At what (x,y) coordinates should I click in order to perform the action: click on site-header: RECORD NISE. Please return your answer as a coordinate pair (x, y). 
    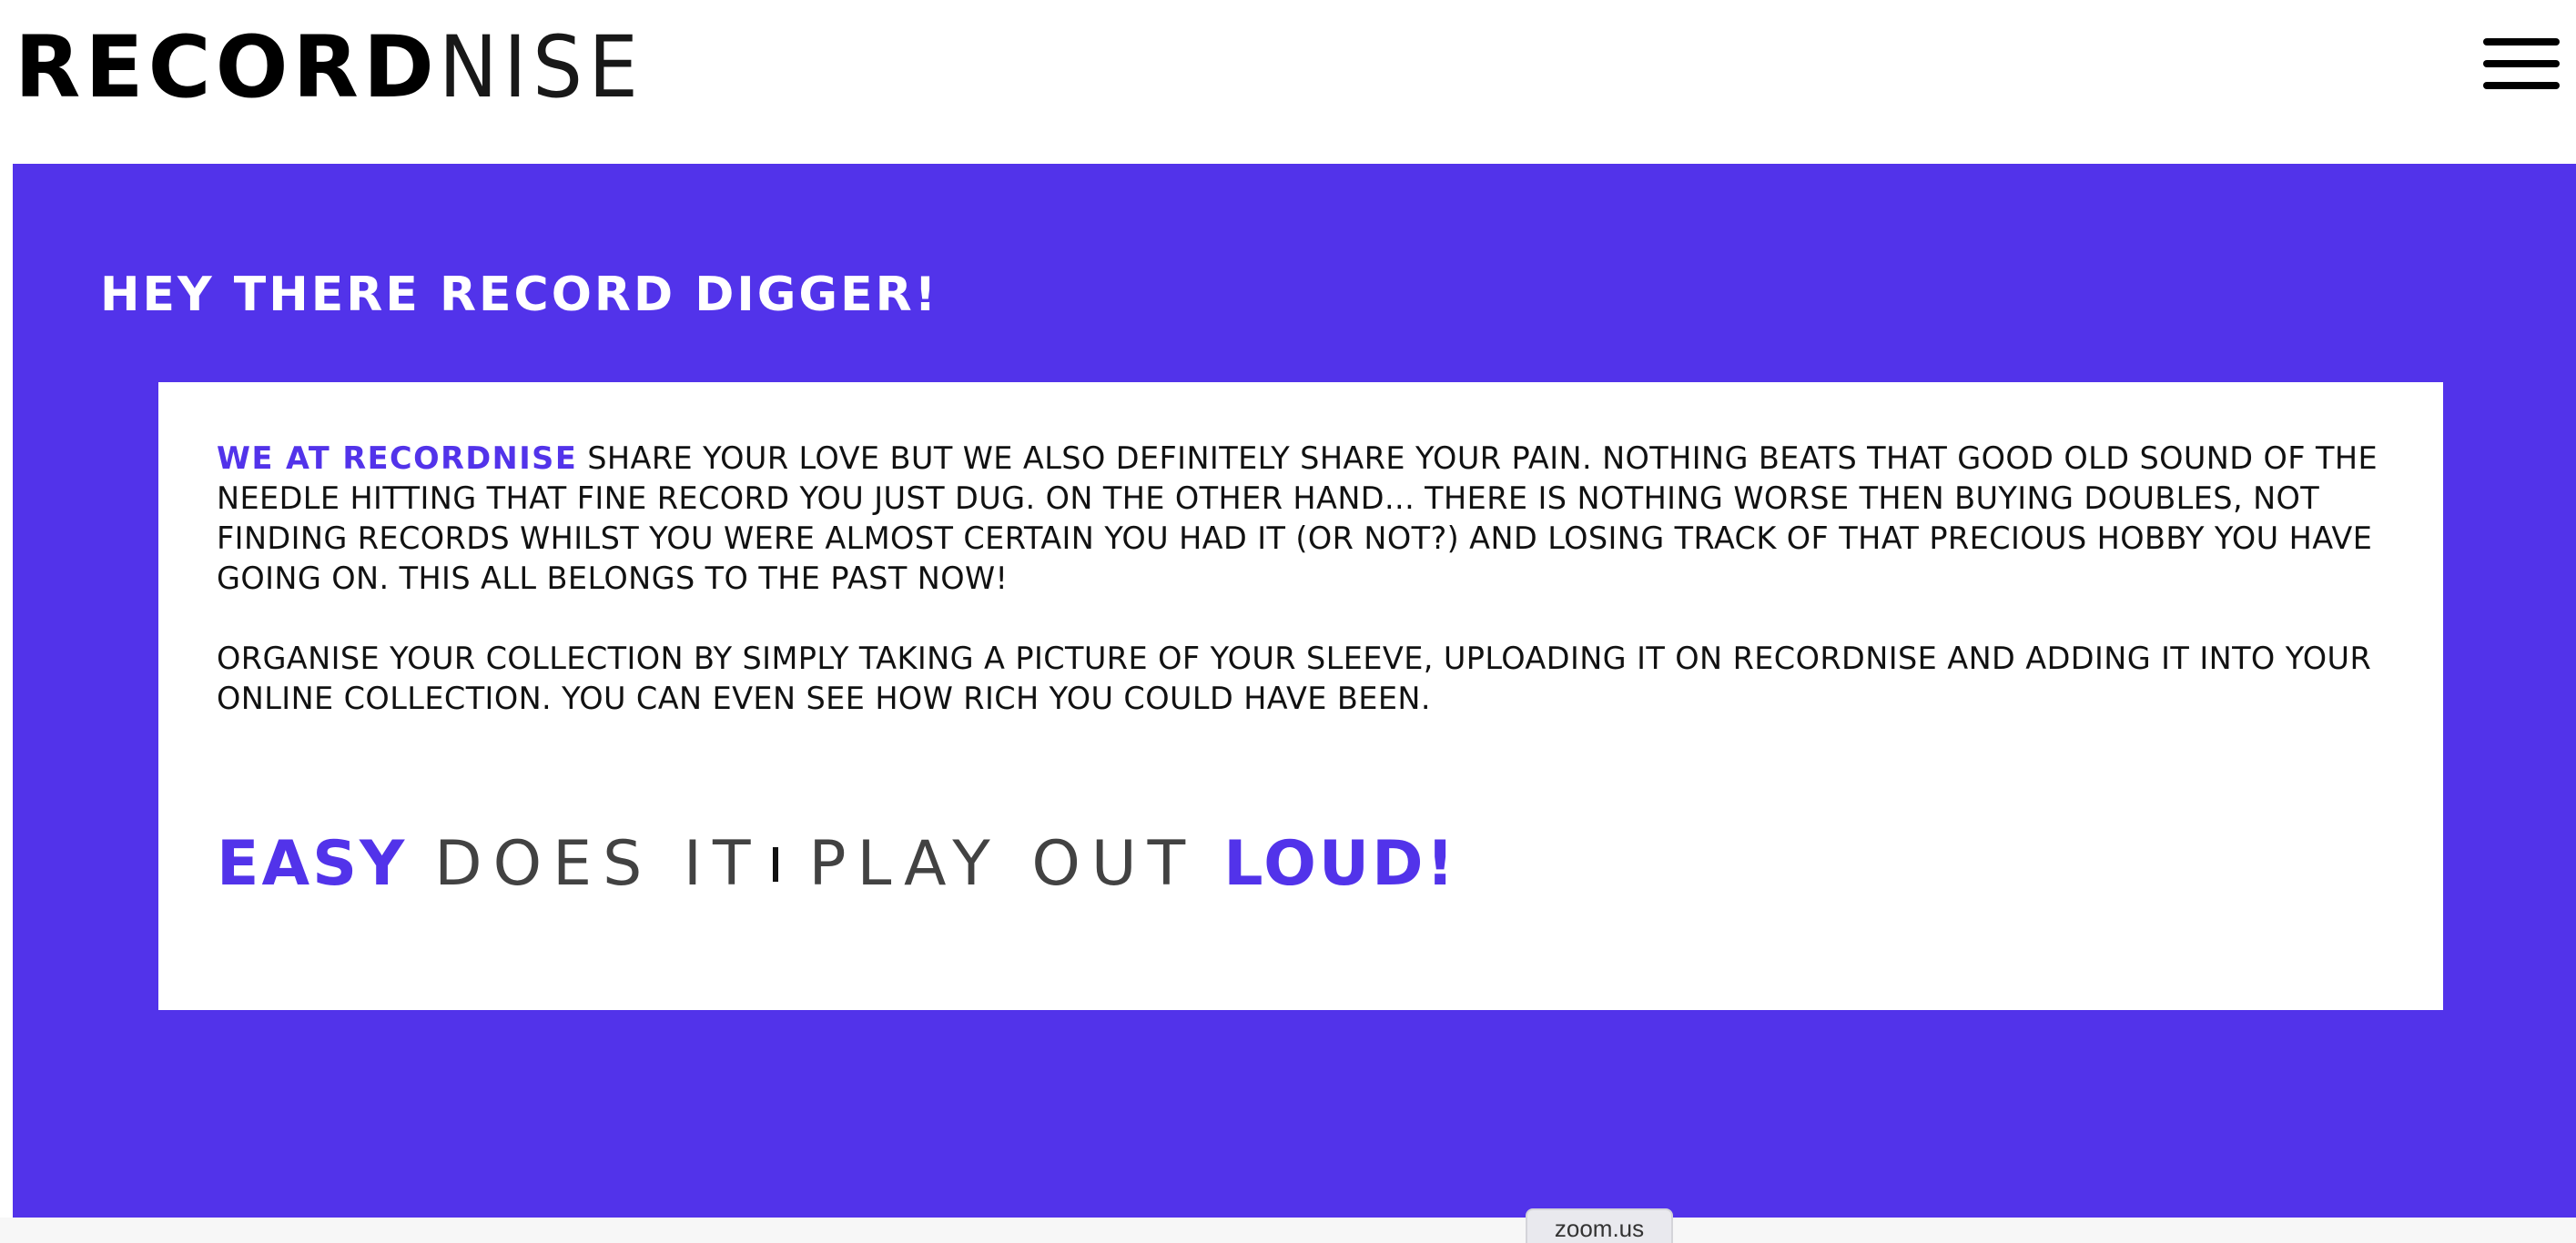
    Looking at the image, I should click on (1288, 82).